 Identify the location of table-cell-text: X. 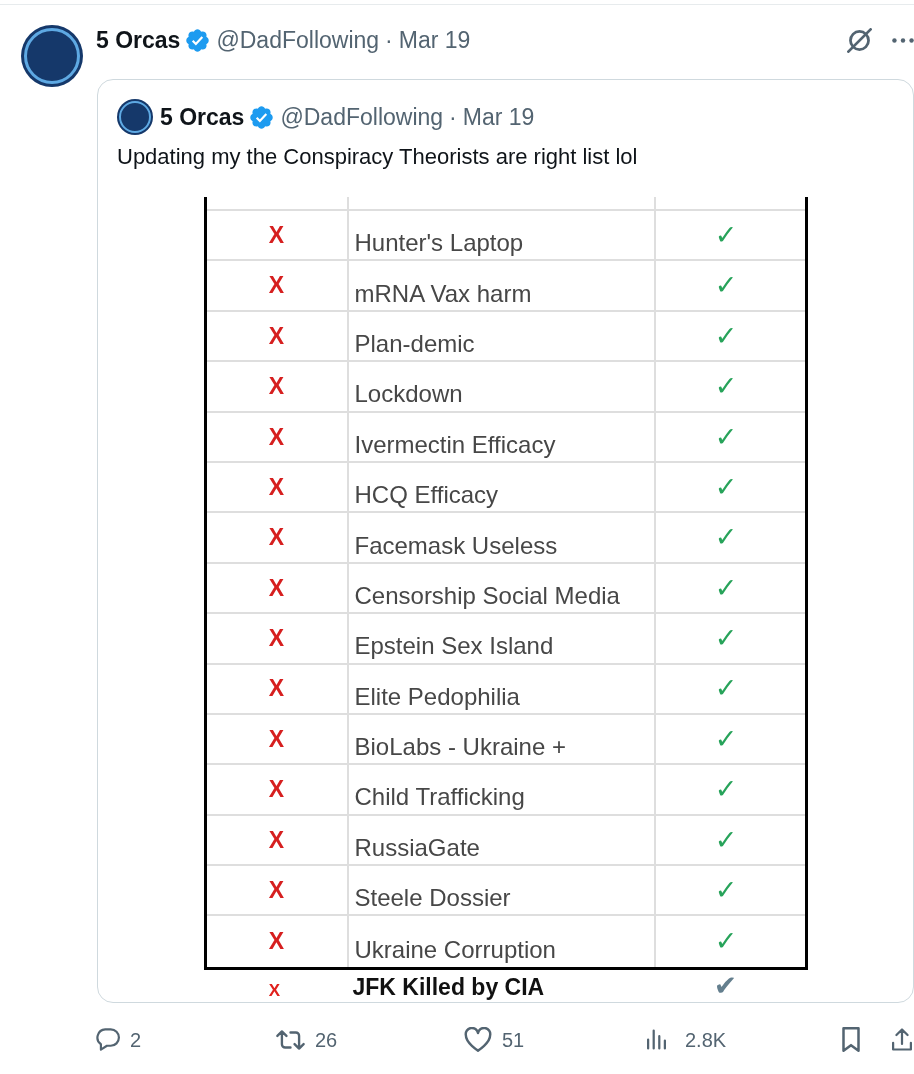
(274, 990).